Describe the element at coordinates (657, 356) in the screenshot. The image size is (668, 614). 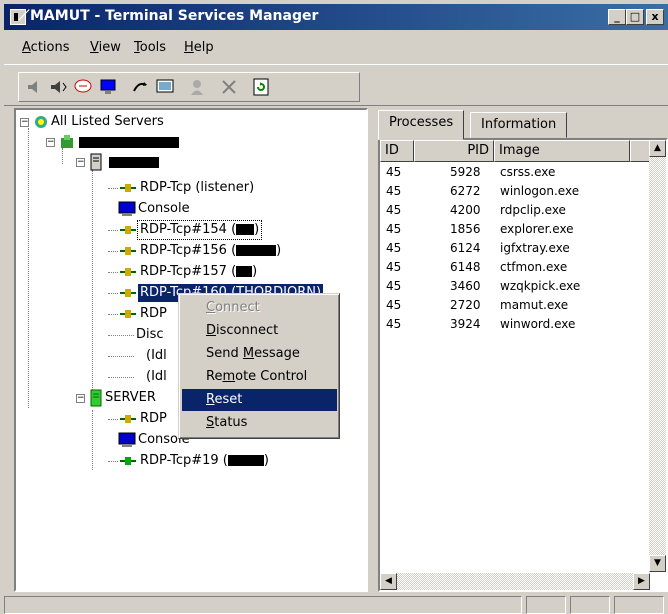
I see `vertical-scrollbar: ▲ ▼` at that location.